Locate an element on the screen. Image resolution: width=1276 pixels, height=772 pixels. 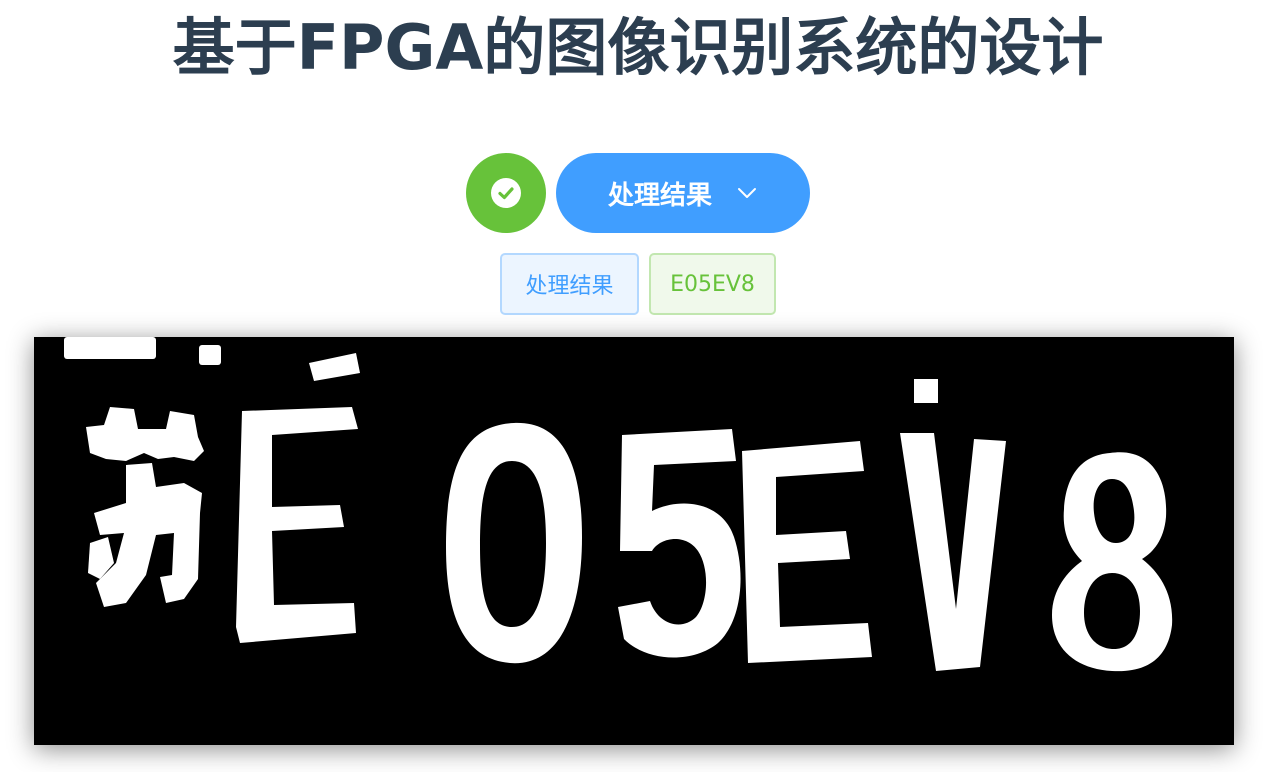
result-tag: E05EV8 is located at coordinates (712, 284).